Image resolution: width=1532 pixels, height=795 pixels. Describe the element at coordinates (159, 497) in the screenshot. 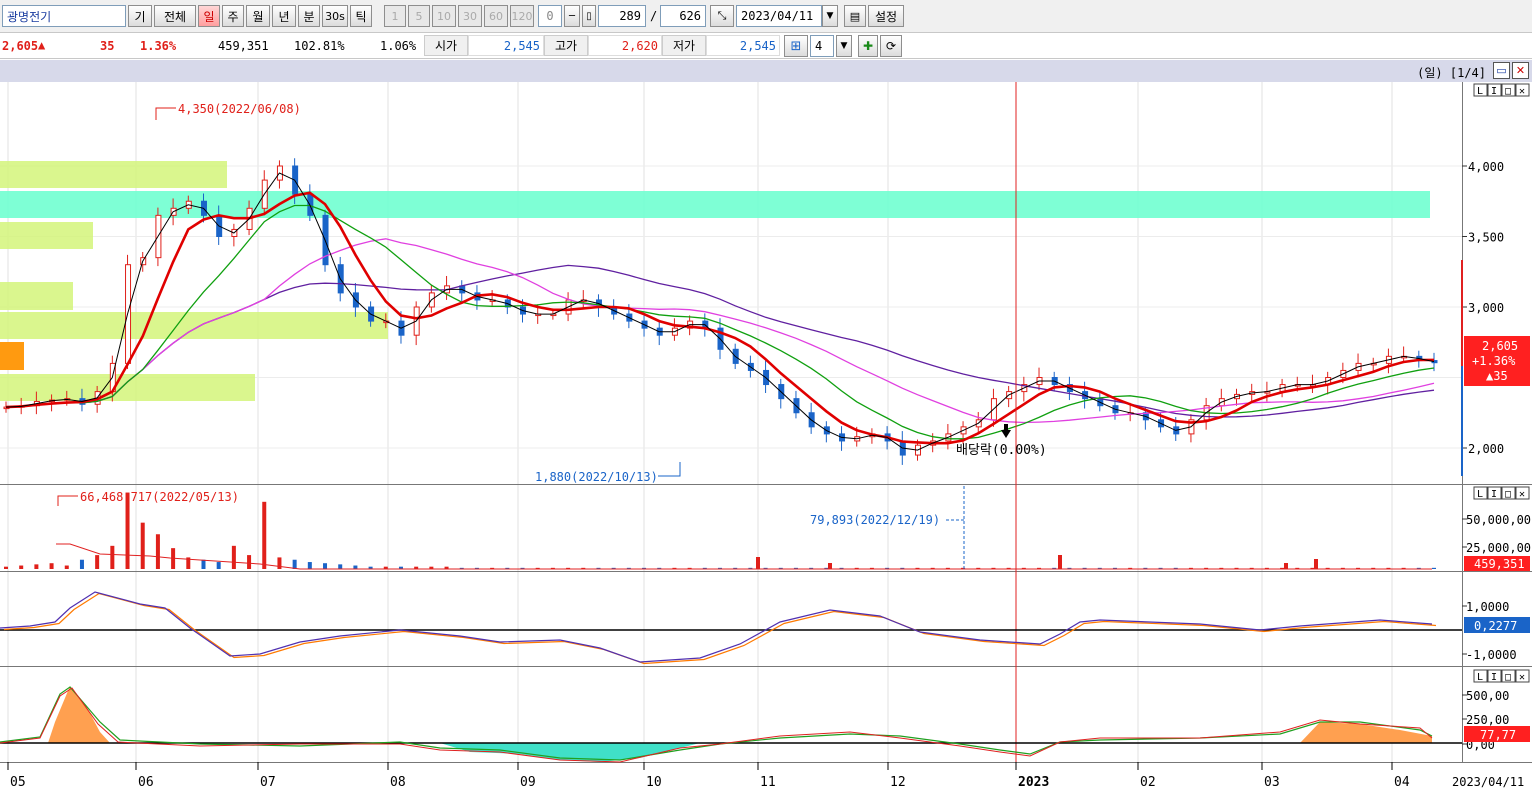

I see `volume-high-annotation: 66,468,717(2022/05/13)` at that location.